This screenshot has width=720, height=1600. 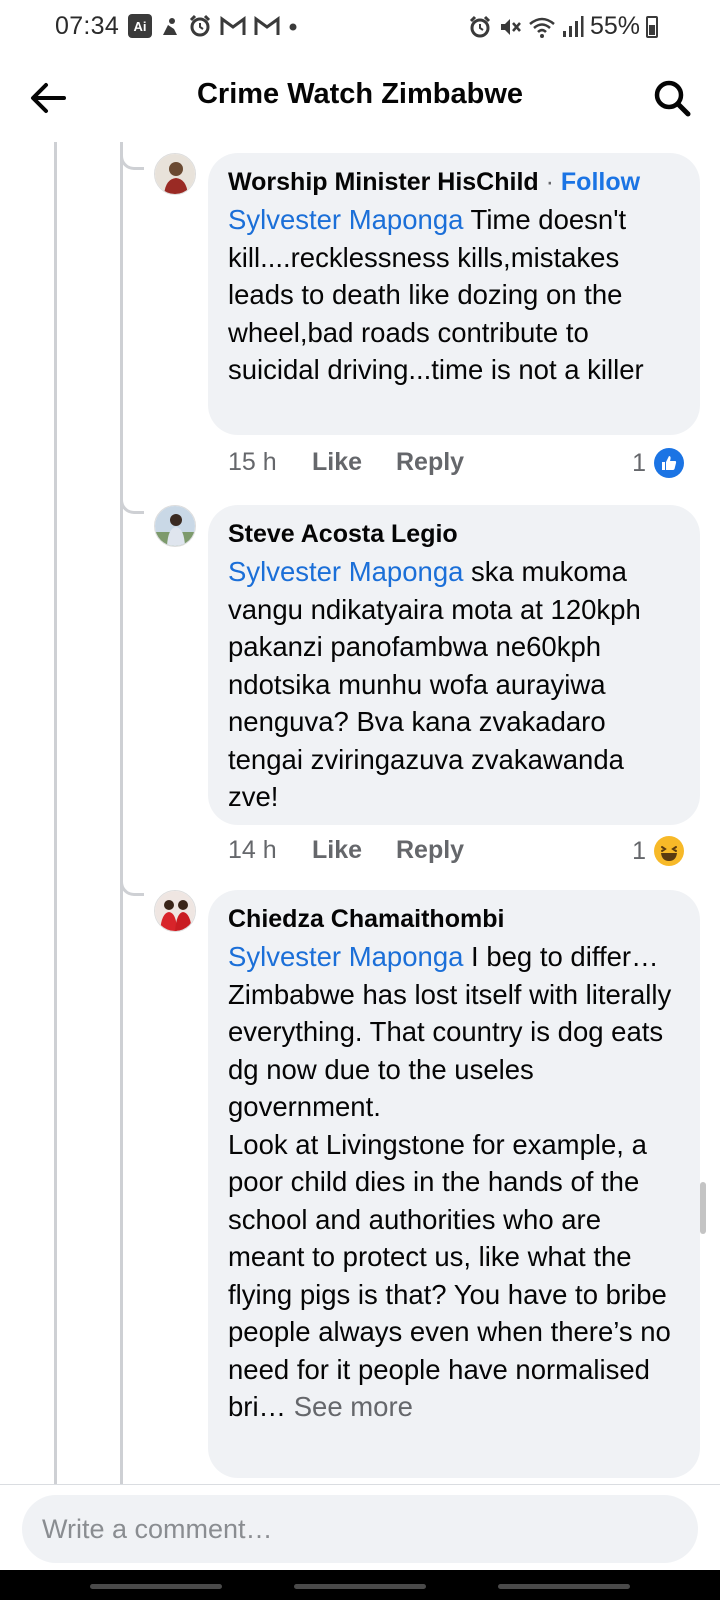 What do you see at coordinates (213, 26) in the screenshot?
I see `notification-icons: Ai` at bounding box center [213, 26].